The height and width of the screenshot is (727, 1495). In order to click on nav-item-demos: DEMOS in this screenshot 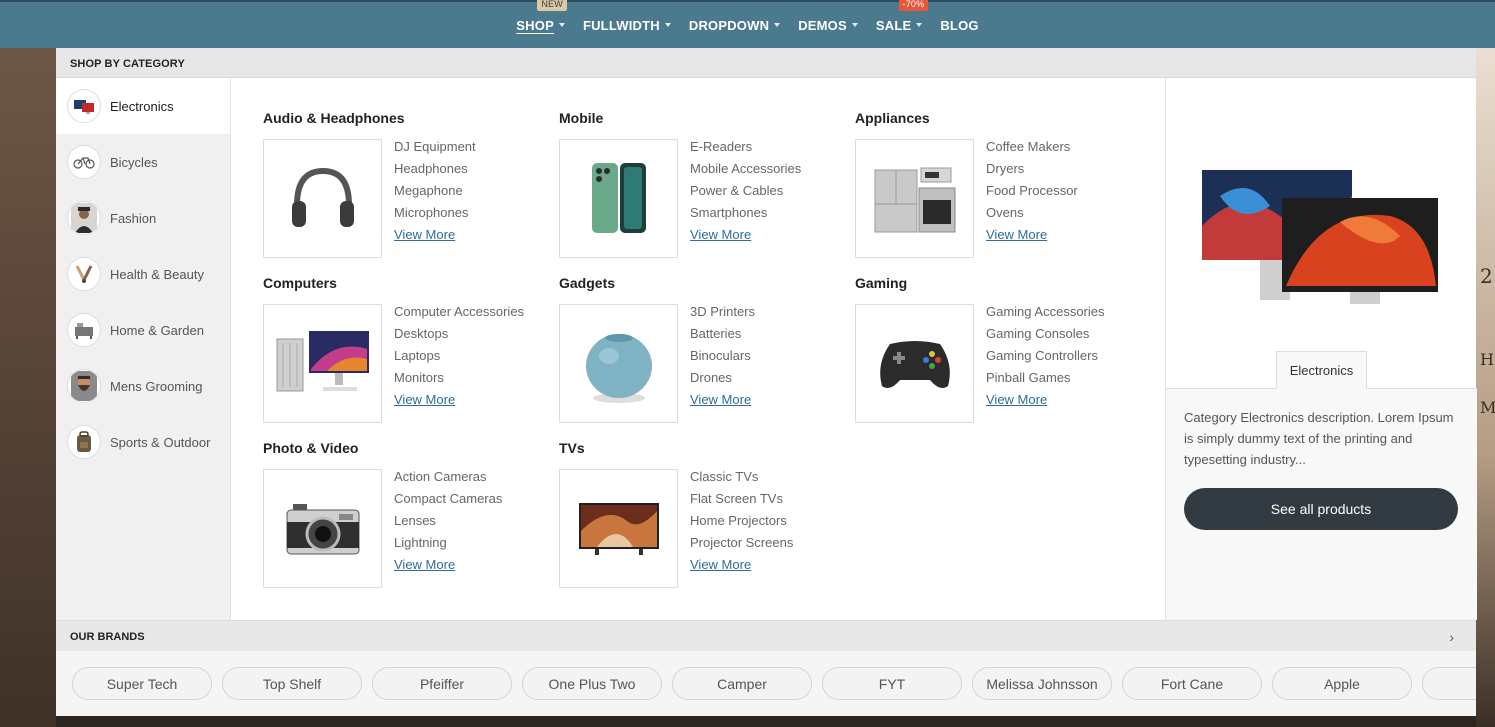, I will do `click(828, 25)`.